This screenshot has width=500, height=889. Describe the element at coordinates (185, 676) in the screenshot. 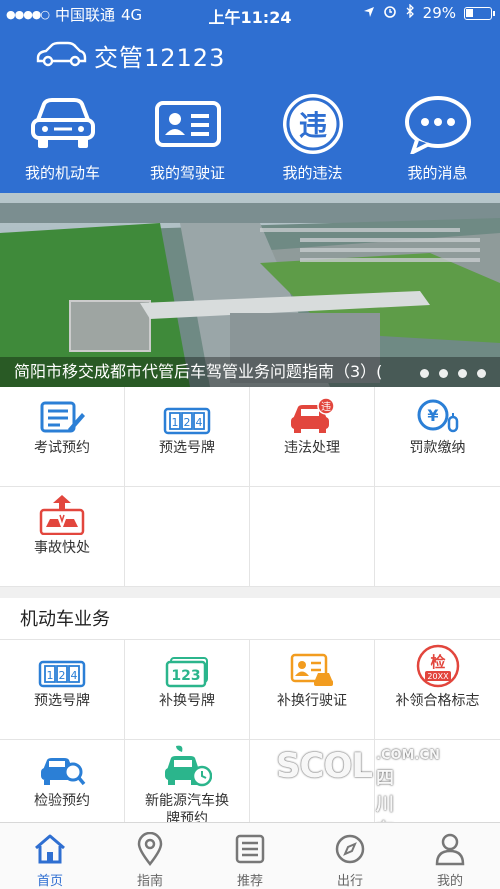

I see `svg-text: 123` at that location.